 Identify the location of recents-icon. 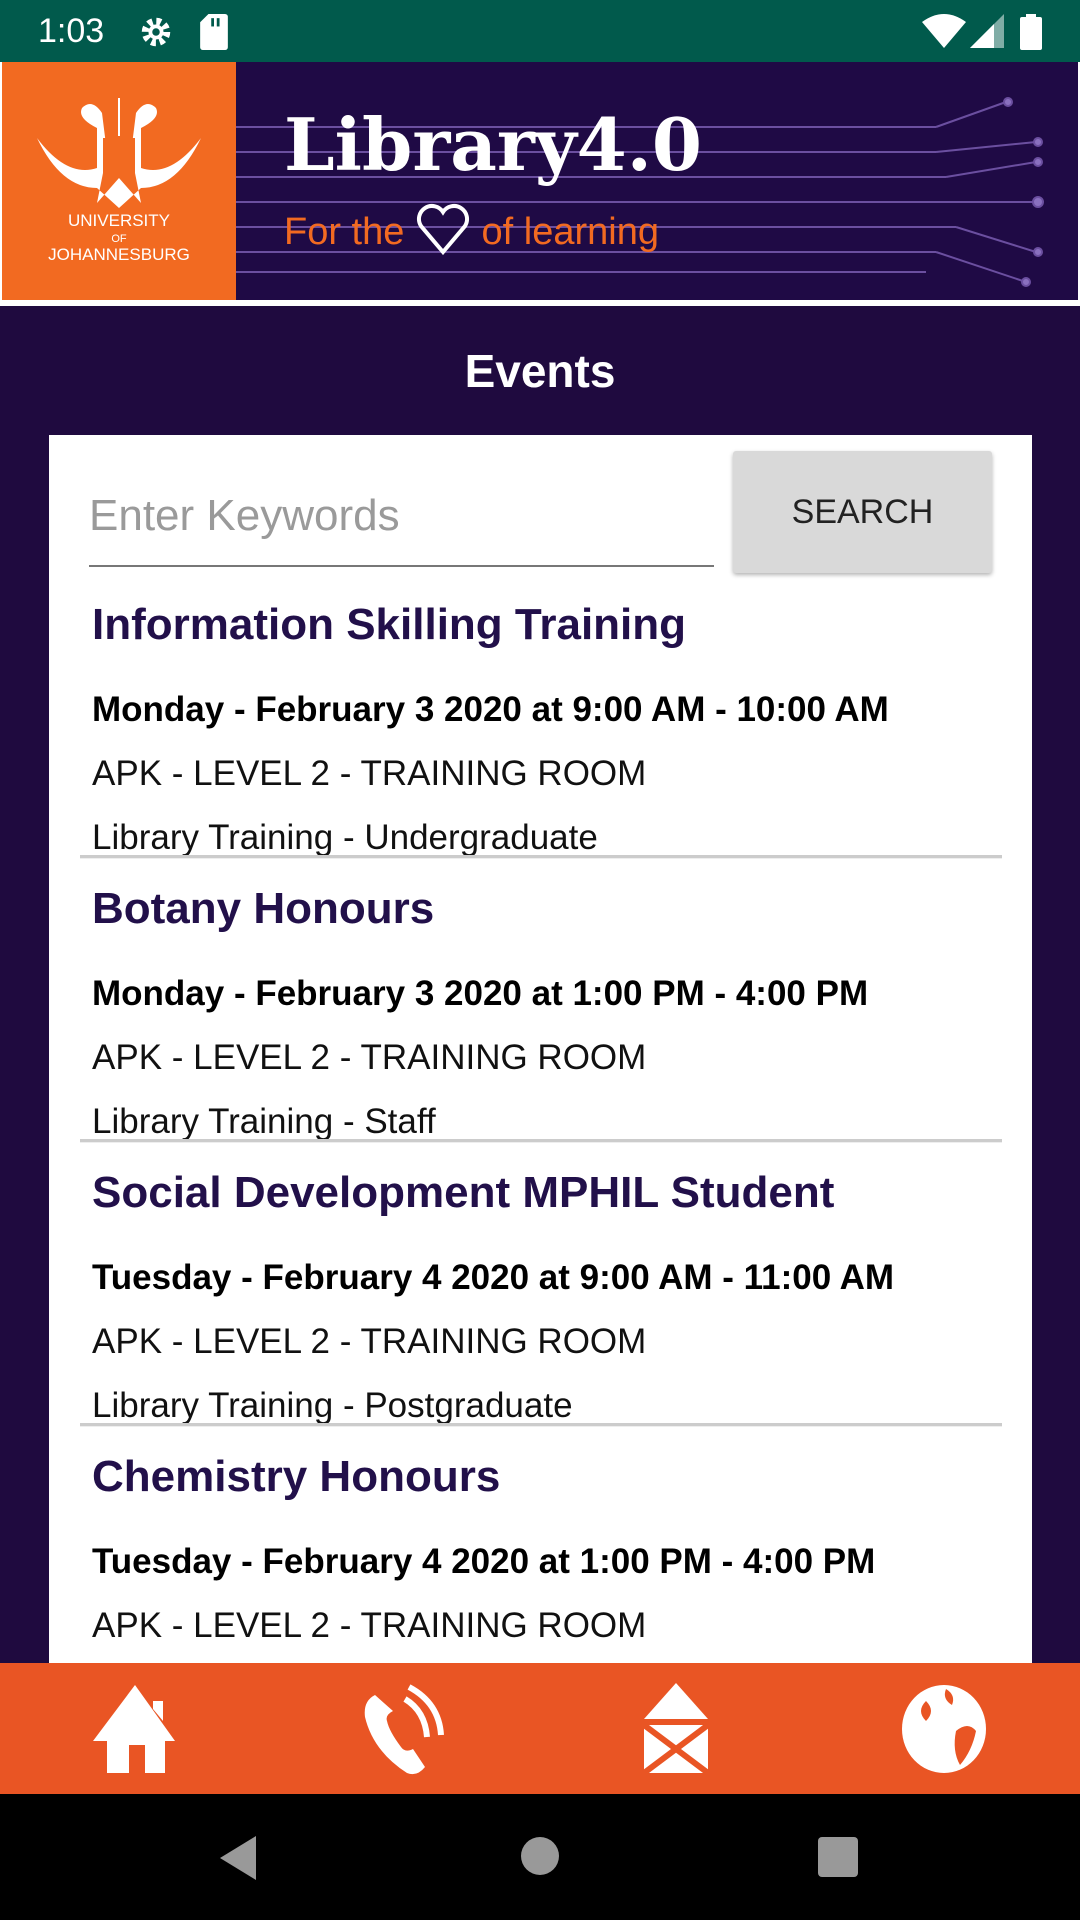
(838, 1857).